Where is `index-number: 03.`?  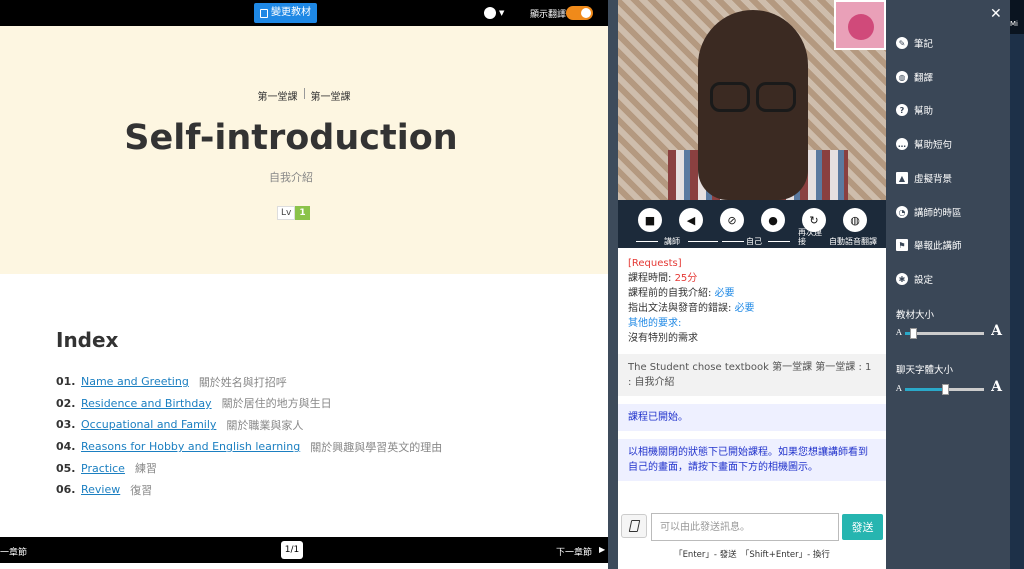
index-number: 03. is located at coordinates (66, 425).